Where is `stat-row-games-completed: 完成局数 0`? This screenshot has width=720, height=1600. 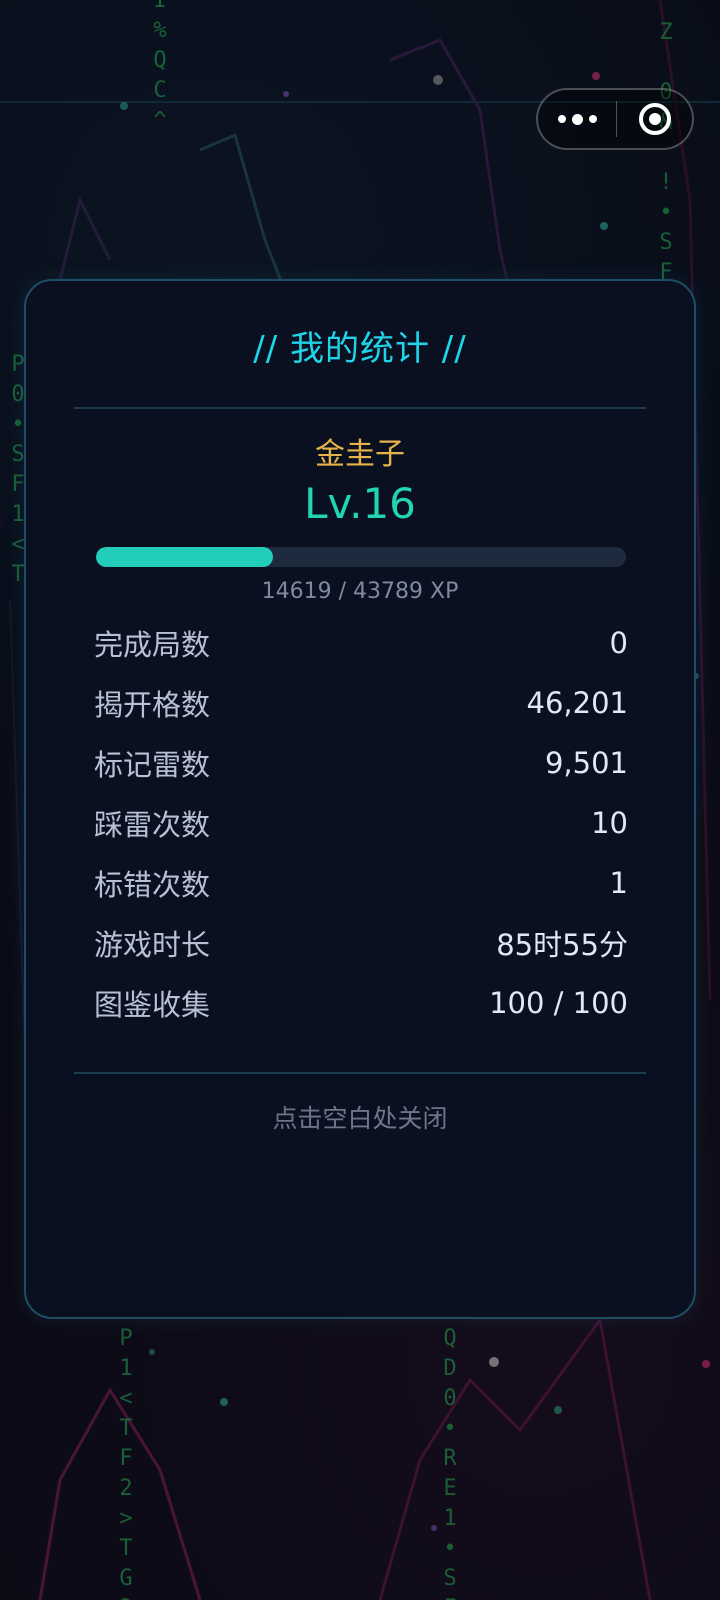 stat-row-games-completed: 完成局数 0 is located at coordinates (361, 643).